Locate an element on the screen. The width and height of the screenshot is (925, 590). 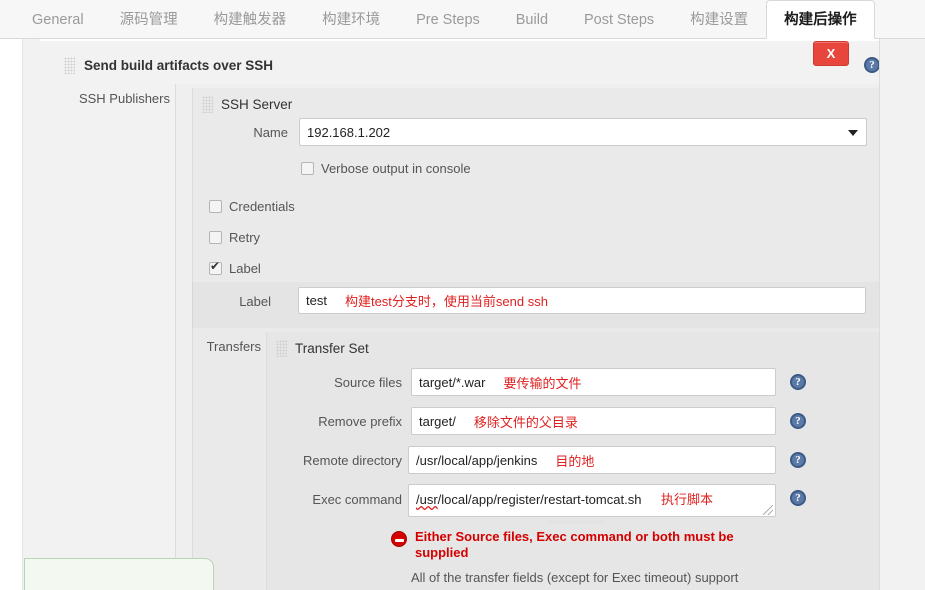
remove-prefix-label: Remove prefix is located at coordinates (360, 421).